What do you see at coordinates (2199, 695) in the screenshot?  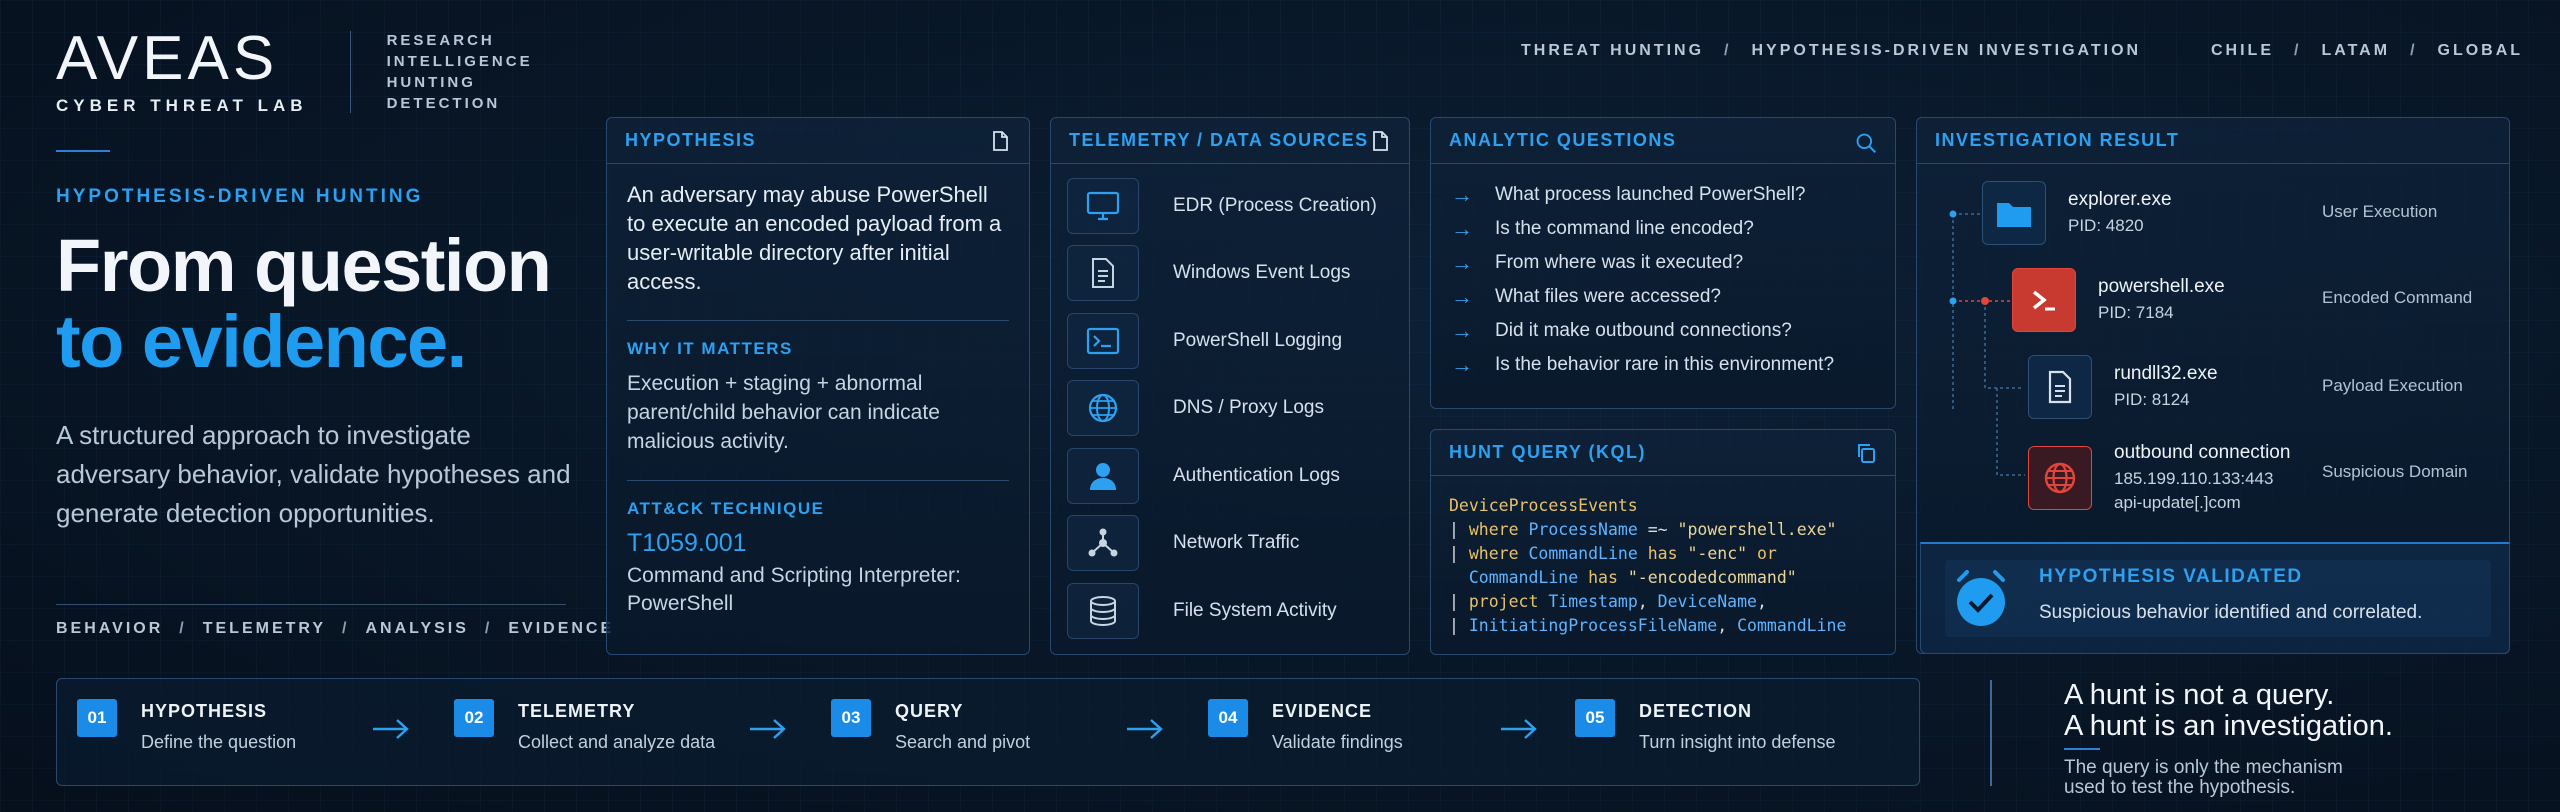 I see `quote-line: A hunt is not a query.` at bounding box center [2199, 695].